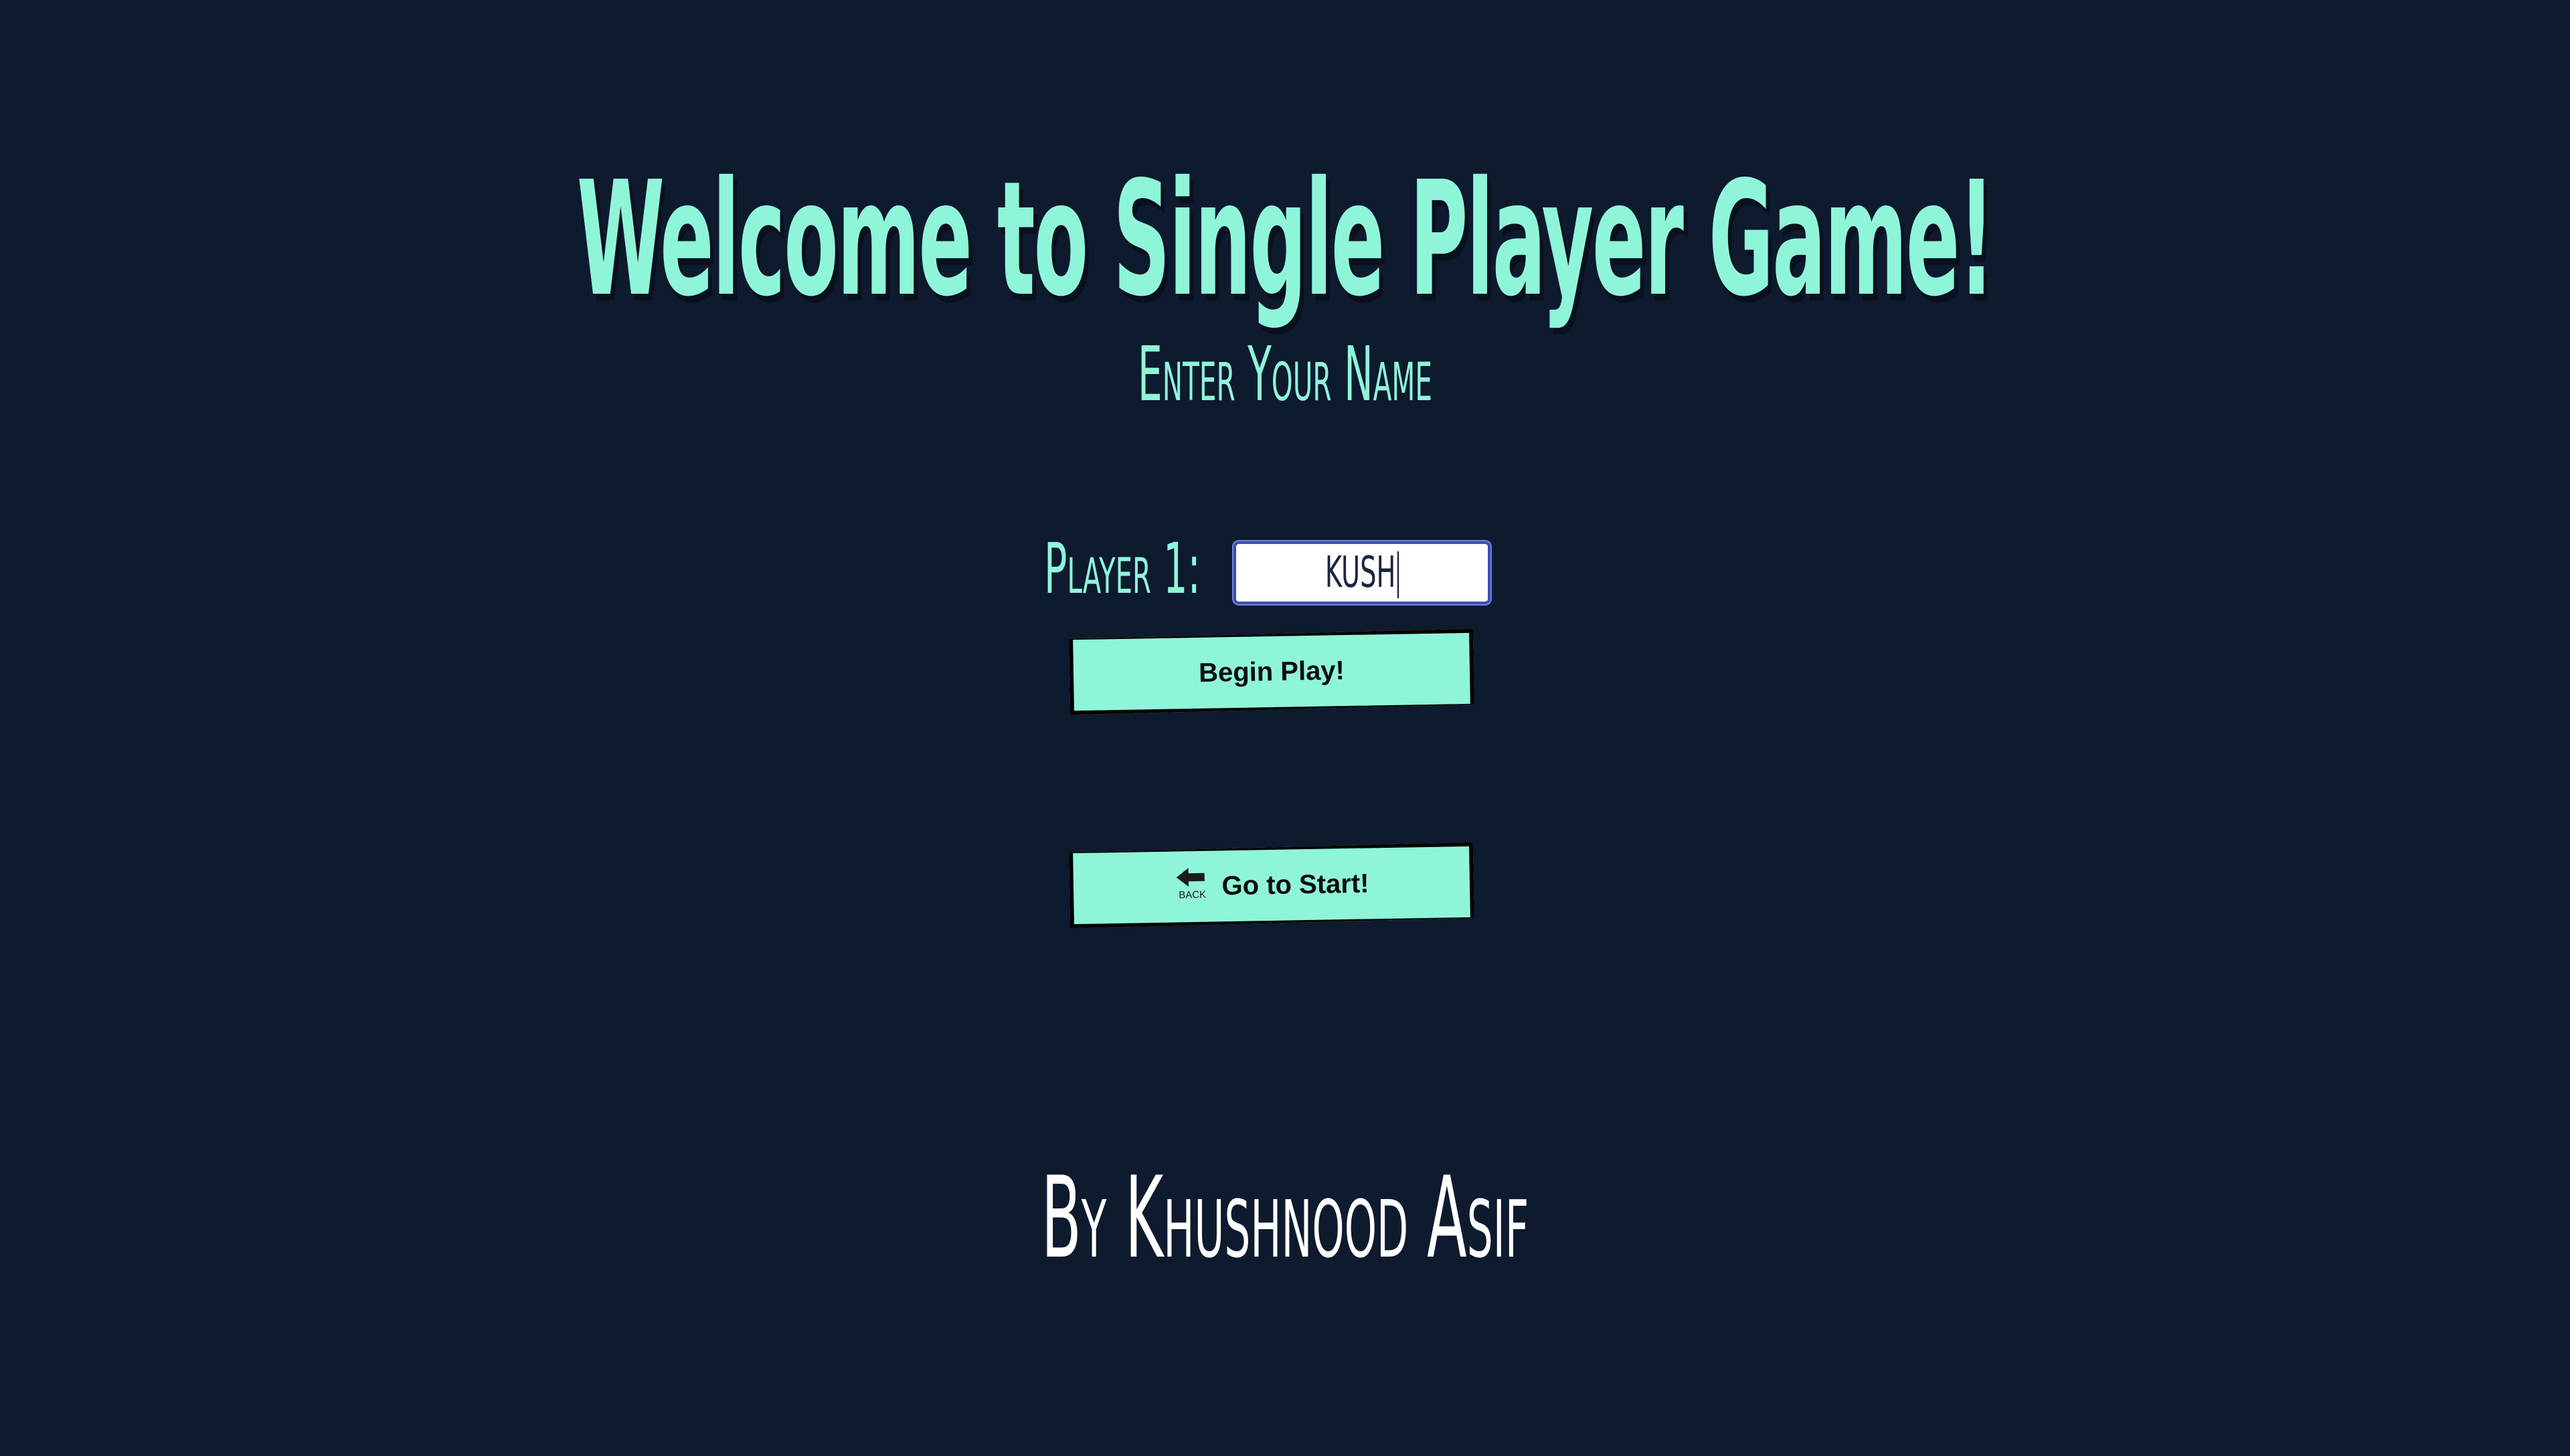 The width and height of the screenshot is (2570, 1456). What do you see at coordinates (1285, 1217) in the screenshot?
I see `author-credit: By Khushnood Asif` at bounding box center [1285, 1217].